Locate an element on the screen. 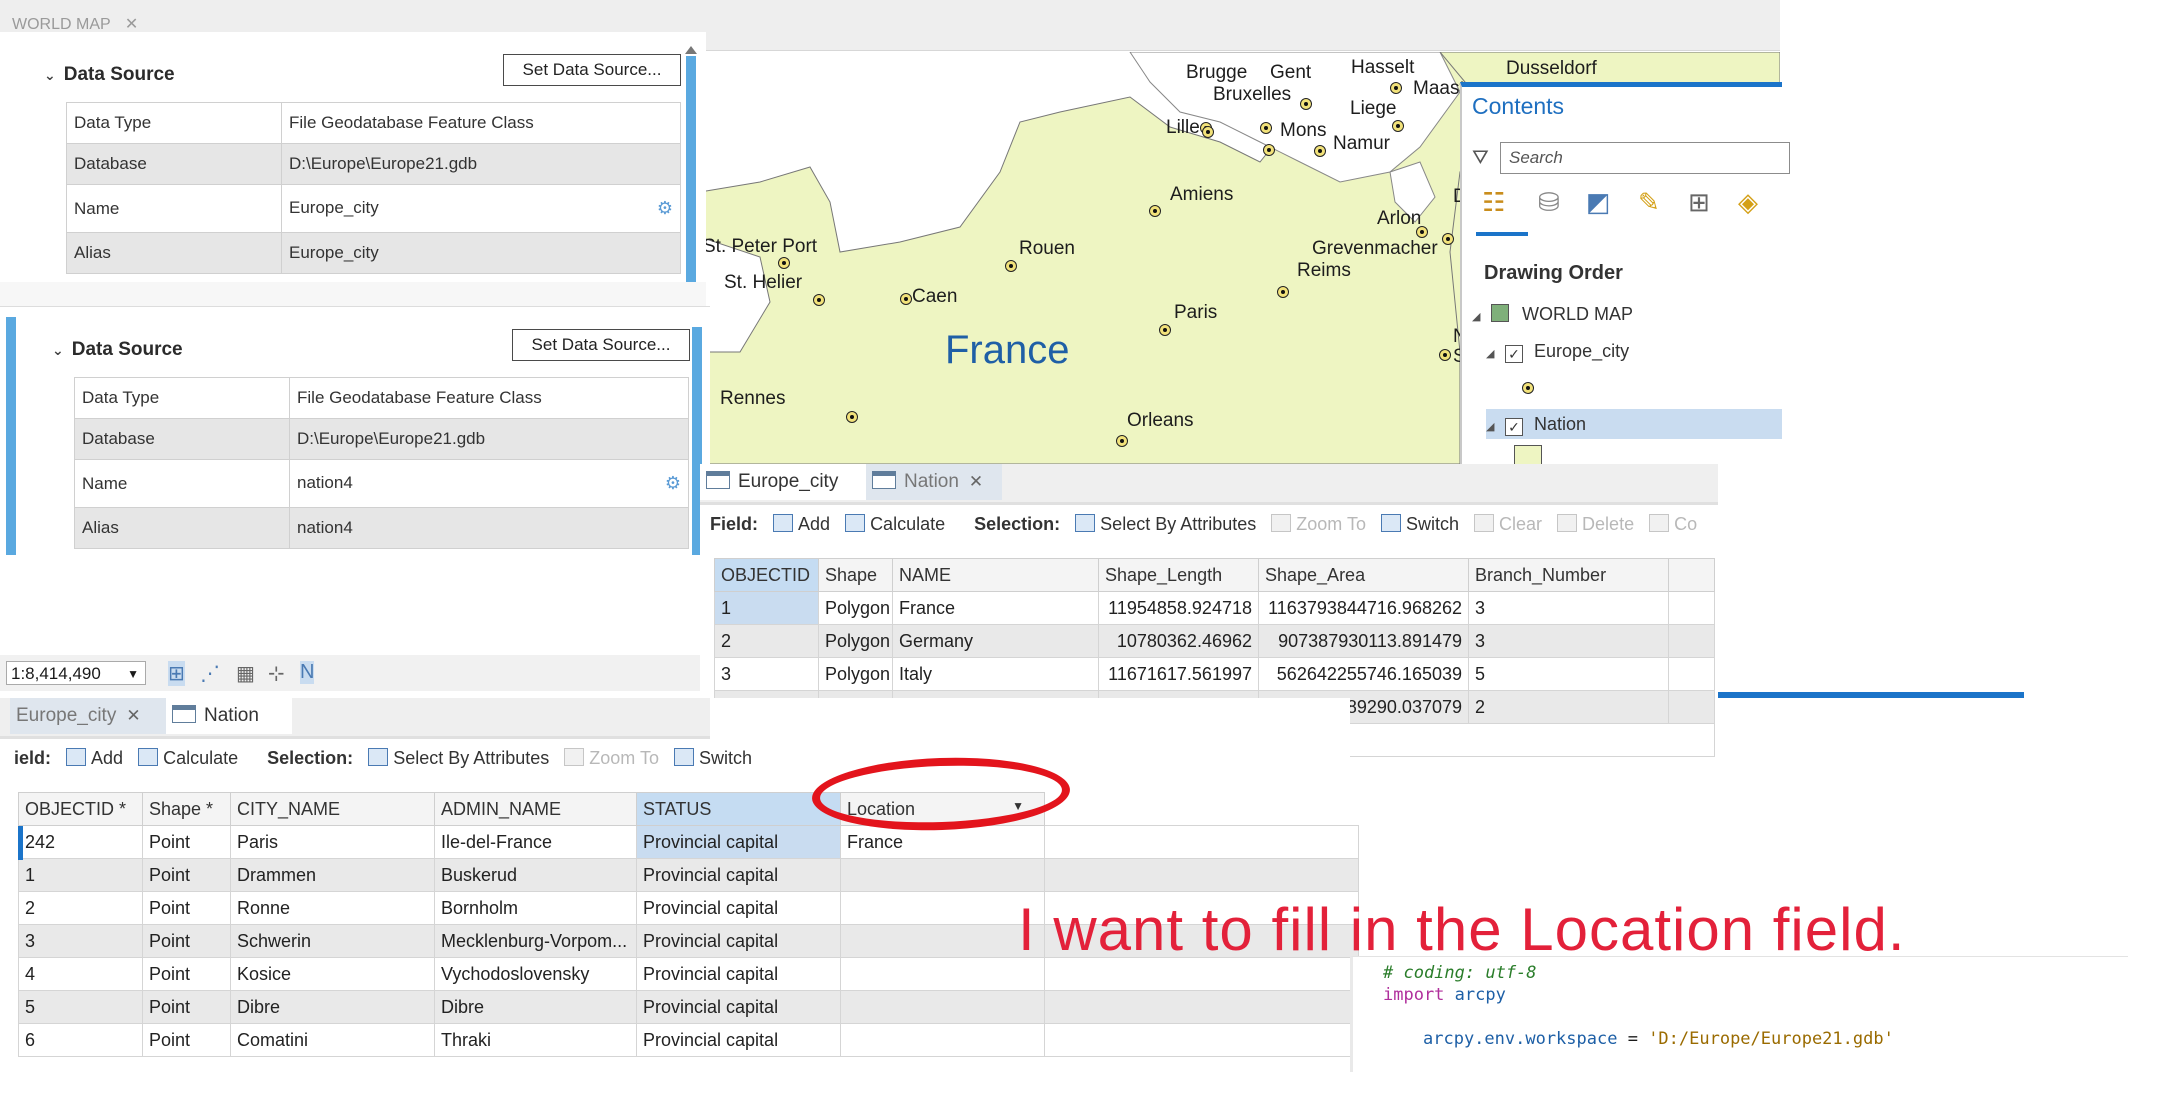  tree-layer-nation: ◢ ✓ Nation is located at coordinates (1634, 424).